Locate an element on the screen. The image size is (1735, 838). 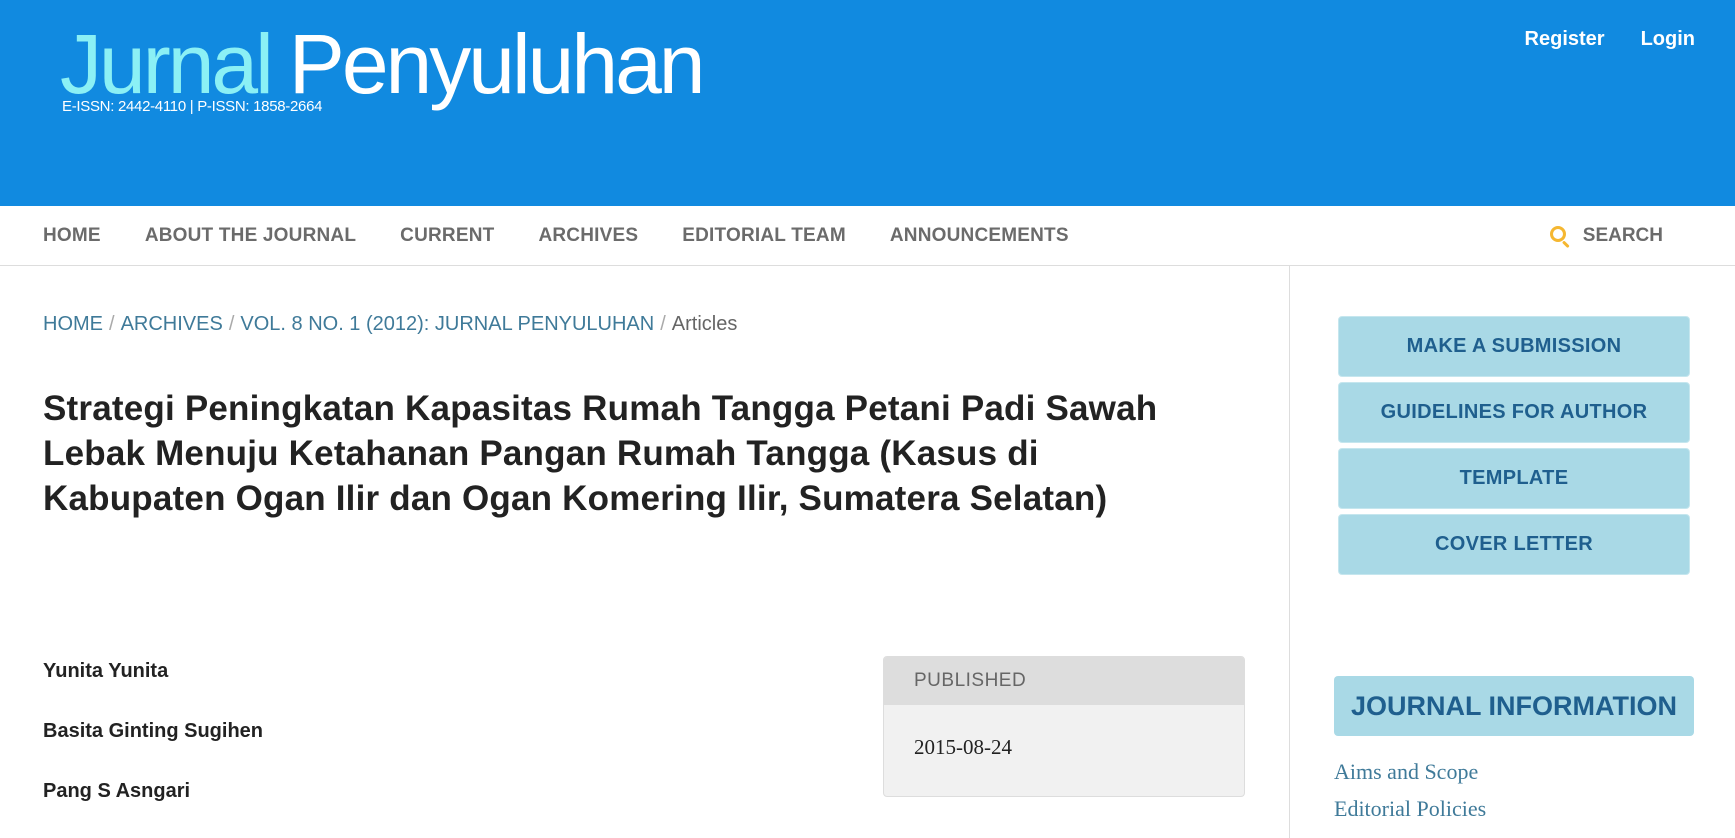
author-name: Pang S Asngari is located at coordinates (117, 791).